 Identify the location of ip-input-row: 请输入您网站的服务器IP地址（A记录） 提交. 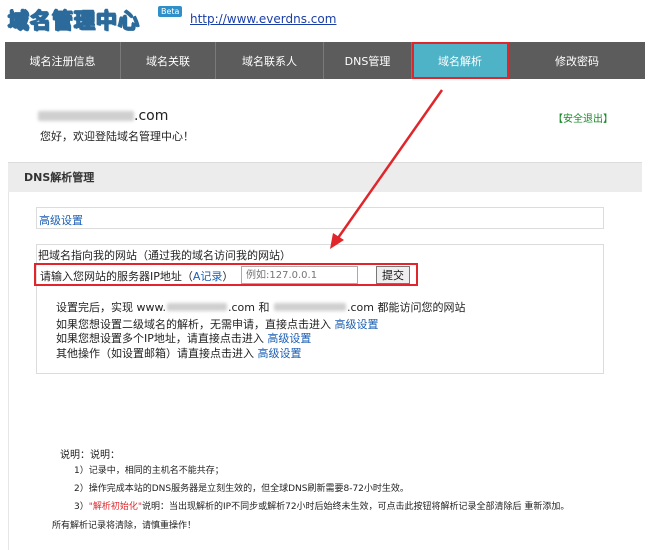
(226, 274).